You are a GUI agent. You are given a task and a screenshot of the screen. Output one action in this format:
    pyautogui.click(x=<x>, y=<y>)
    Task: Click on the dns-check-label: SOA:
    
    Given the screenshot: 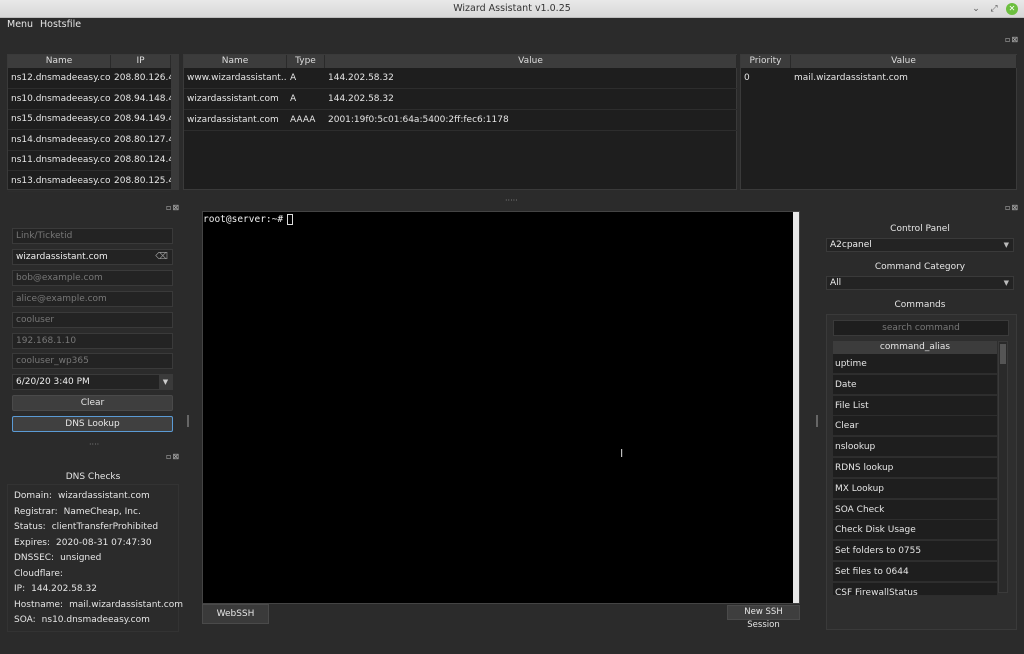 What is the action you would take?
    pyautogui.click(x=25, y=620)
    